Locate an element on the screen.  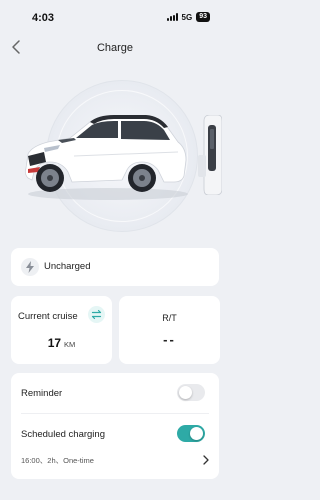
reminder-label: Reminder is located at coordinates (42, 393).